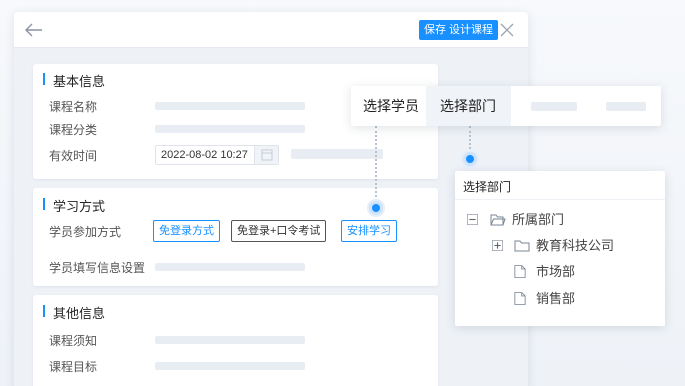  Describe the element at coordinates (459, 30) in the screenshot. I see `save-design-course-button: 保存 设计课程` at that location.